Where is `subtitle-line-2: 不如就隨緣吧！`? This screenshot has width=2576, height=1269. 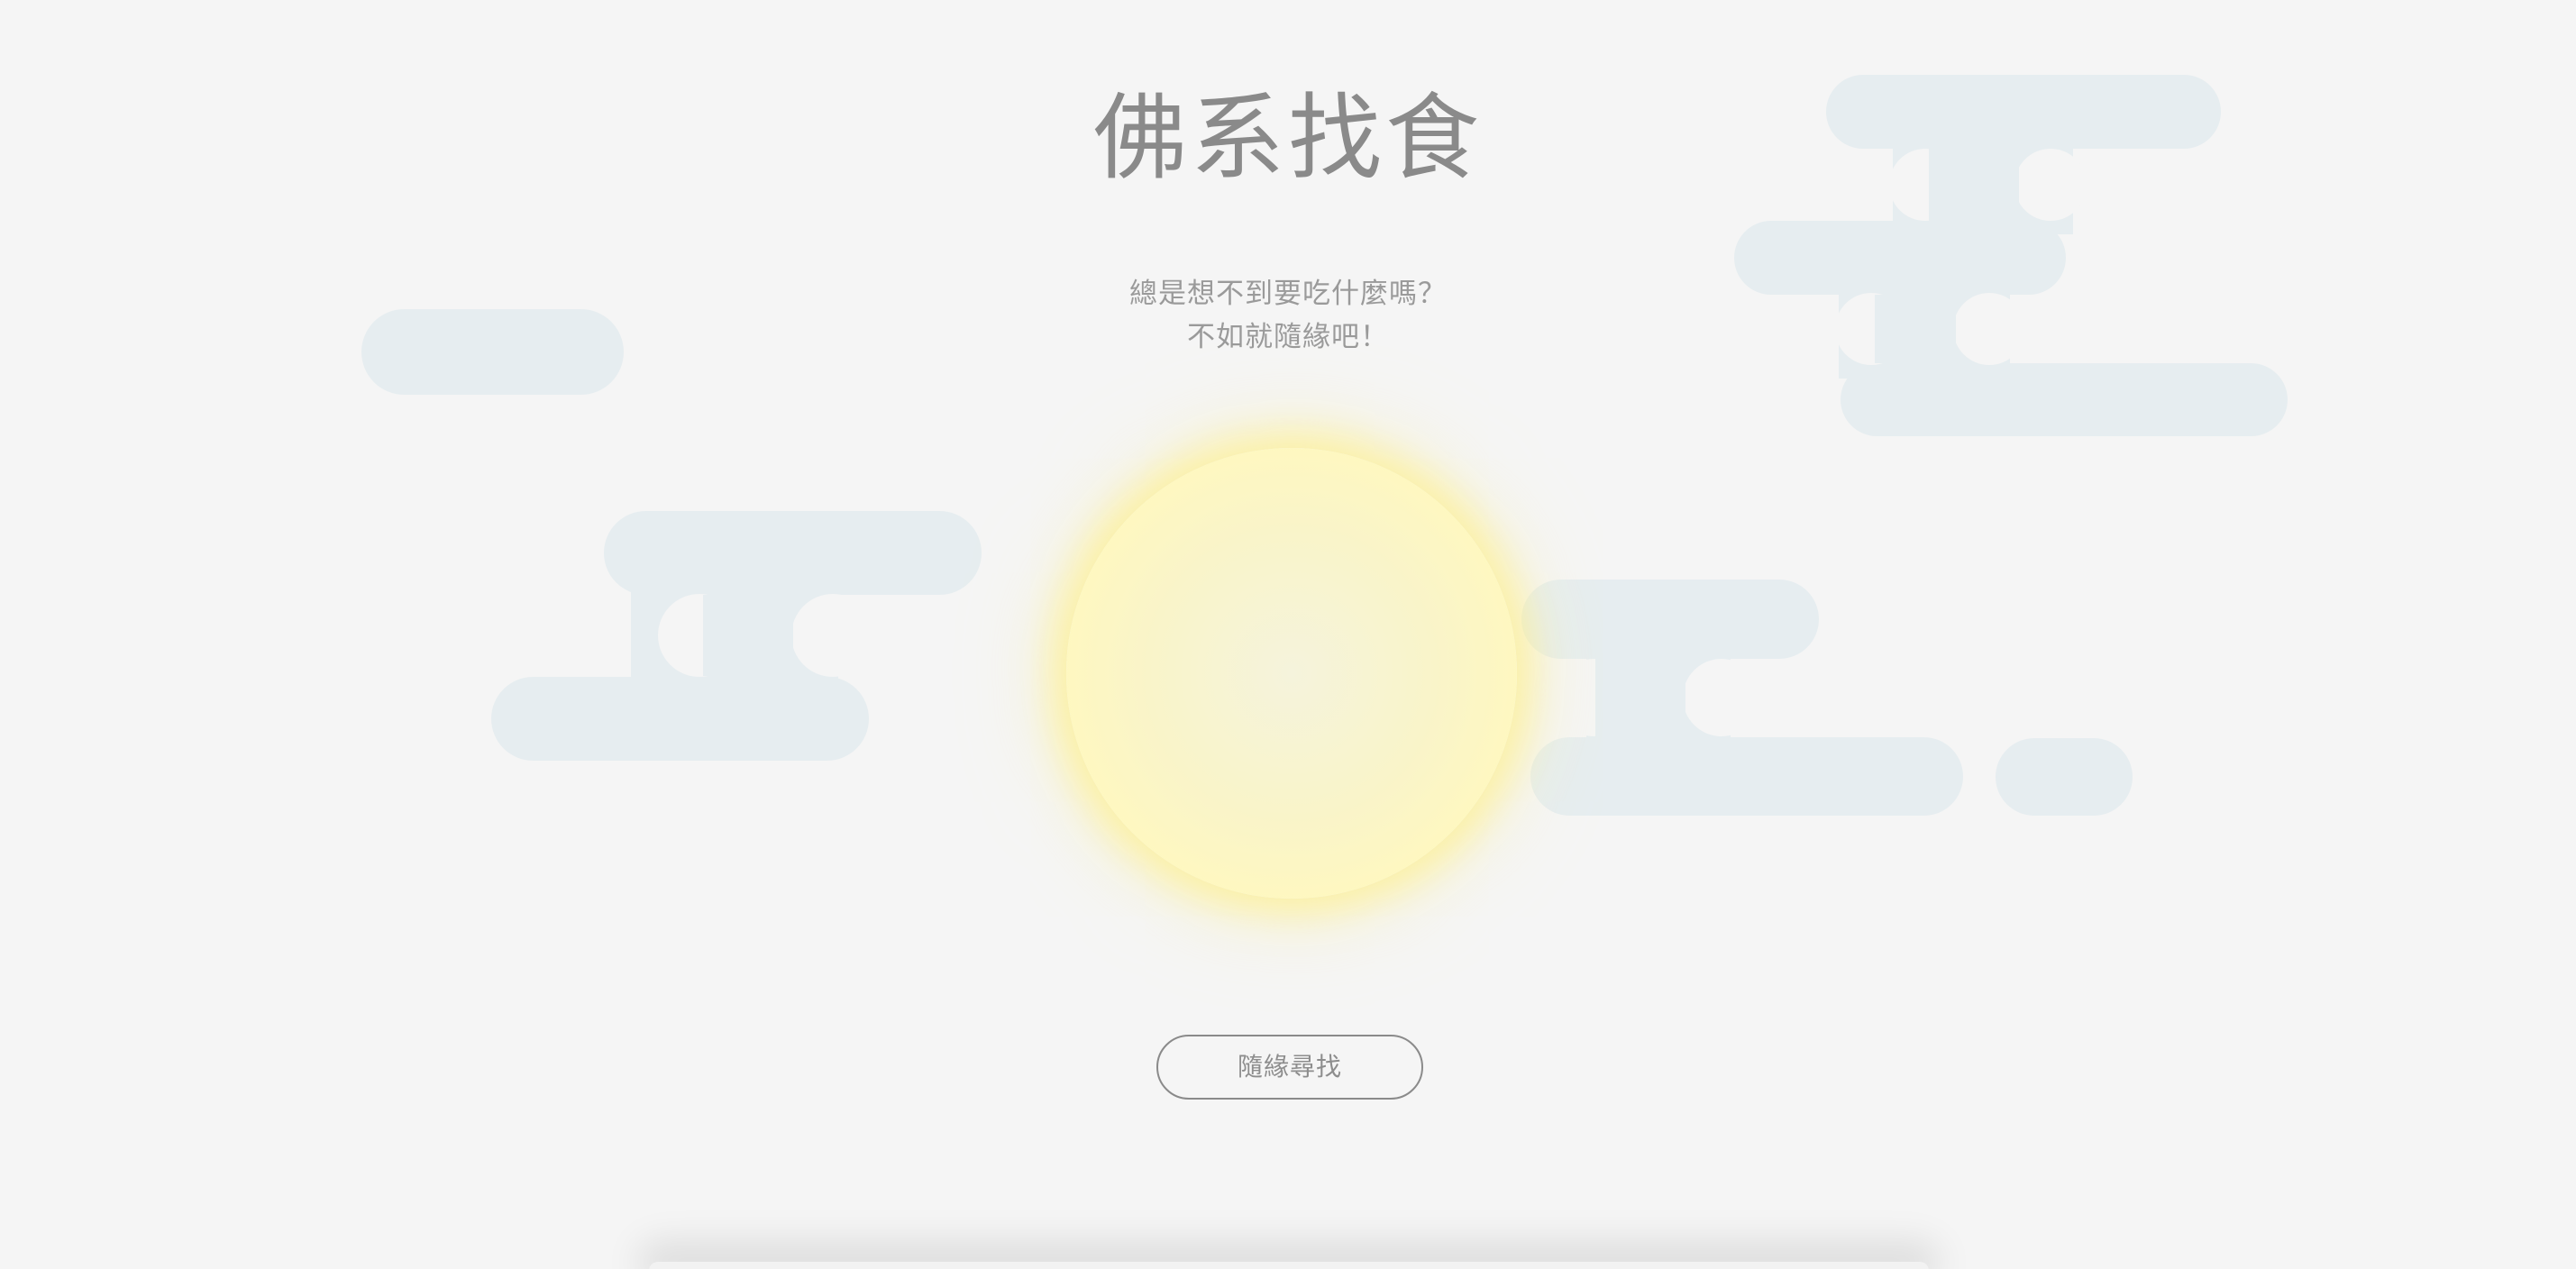 subtitle-line-2: 不如就隨緣吧！ is located at coordinates (1288, 337).